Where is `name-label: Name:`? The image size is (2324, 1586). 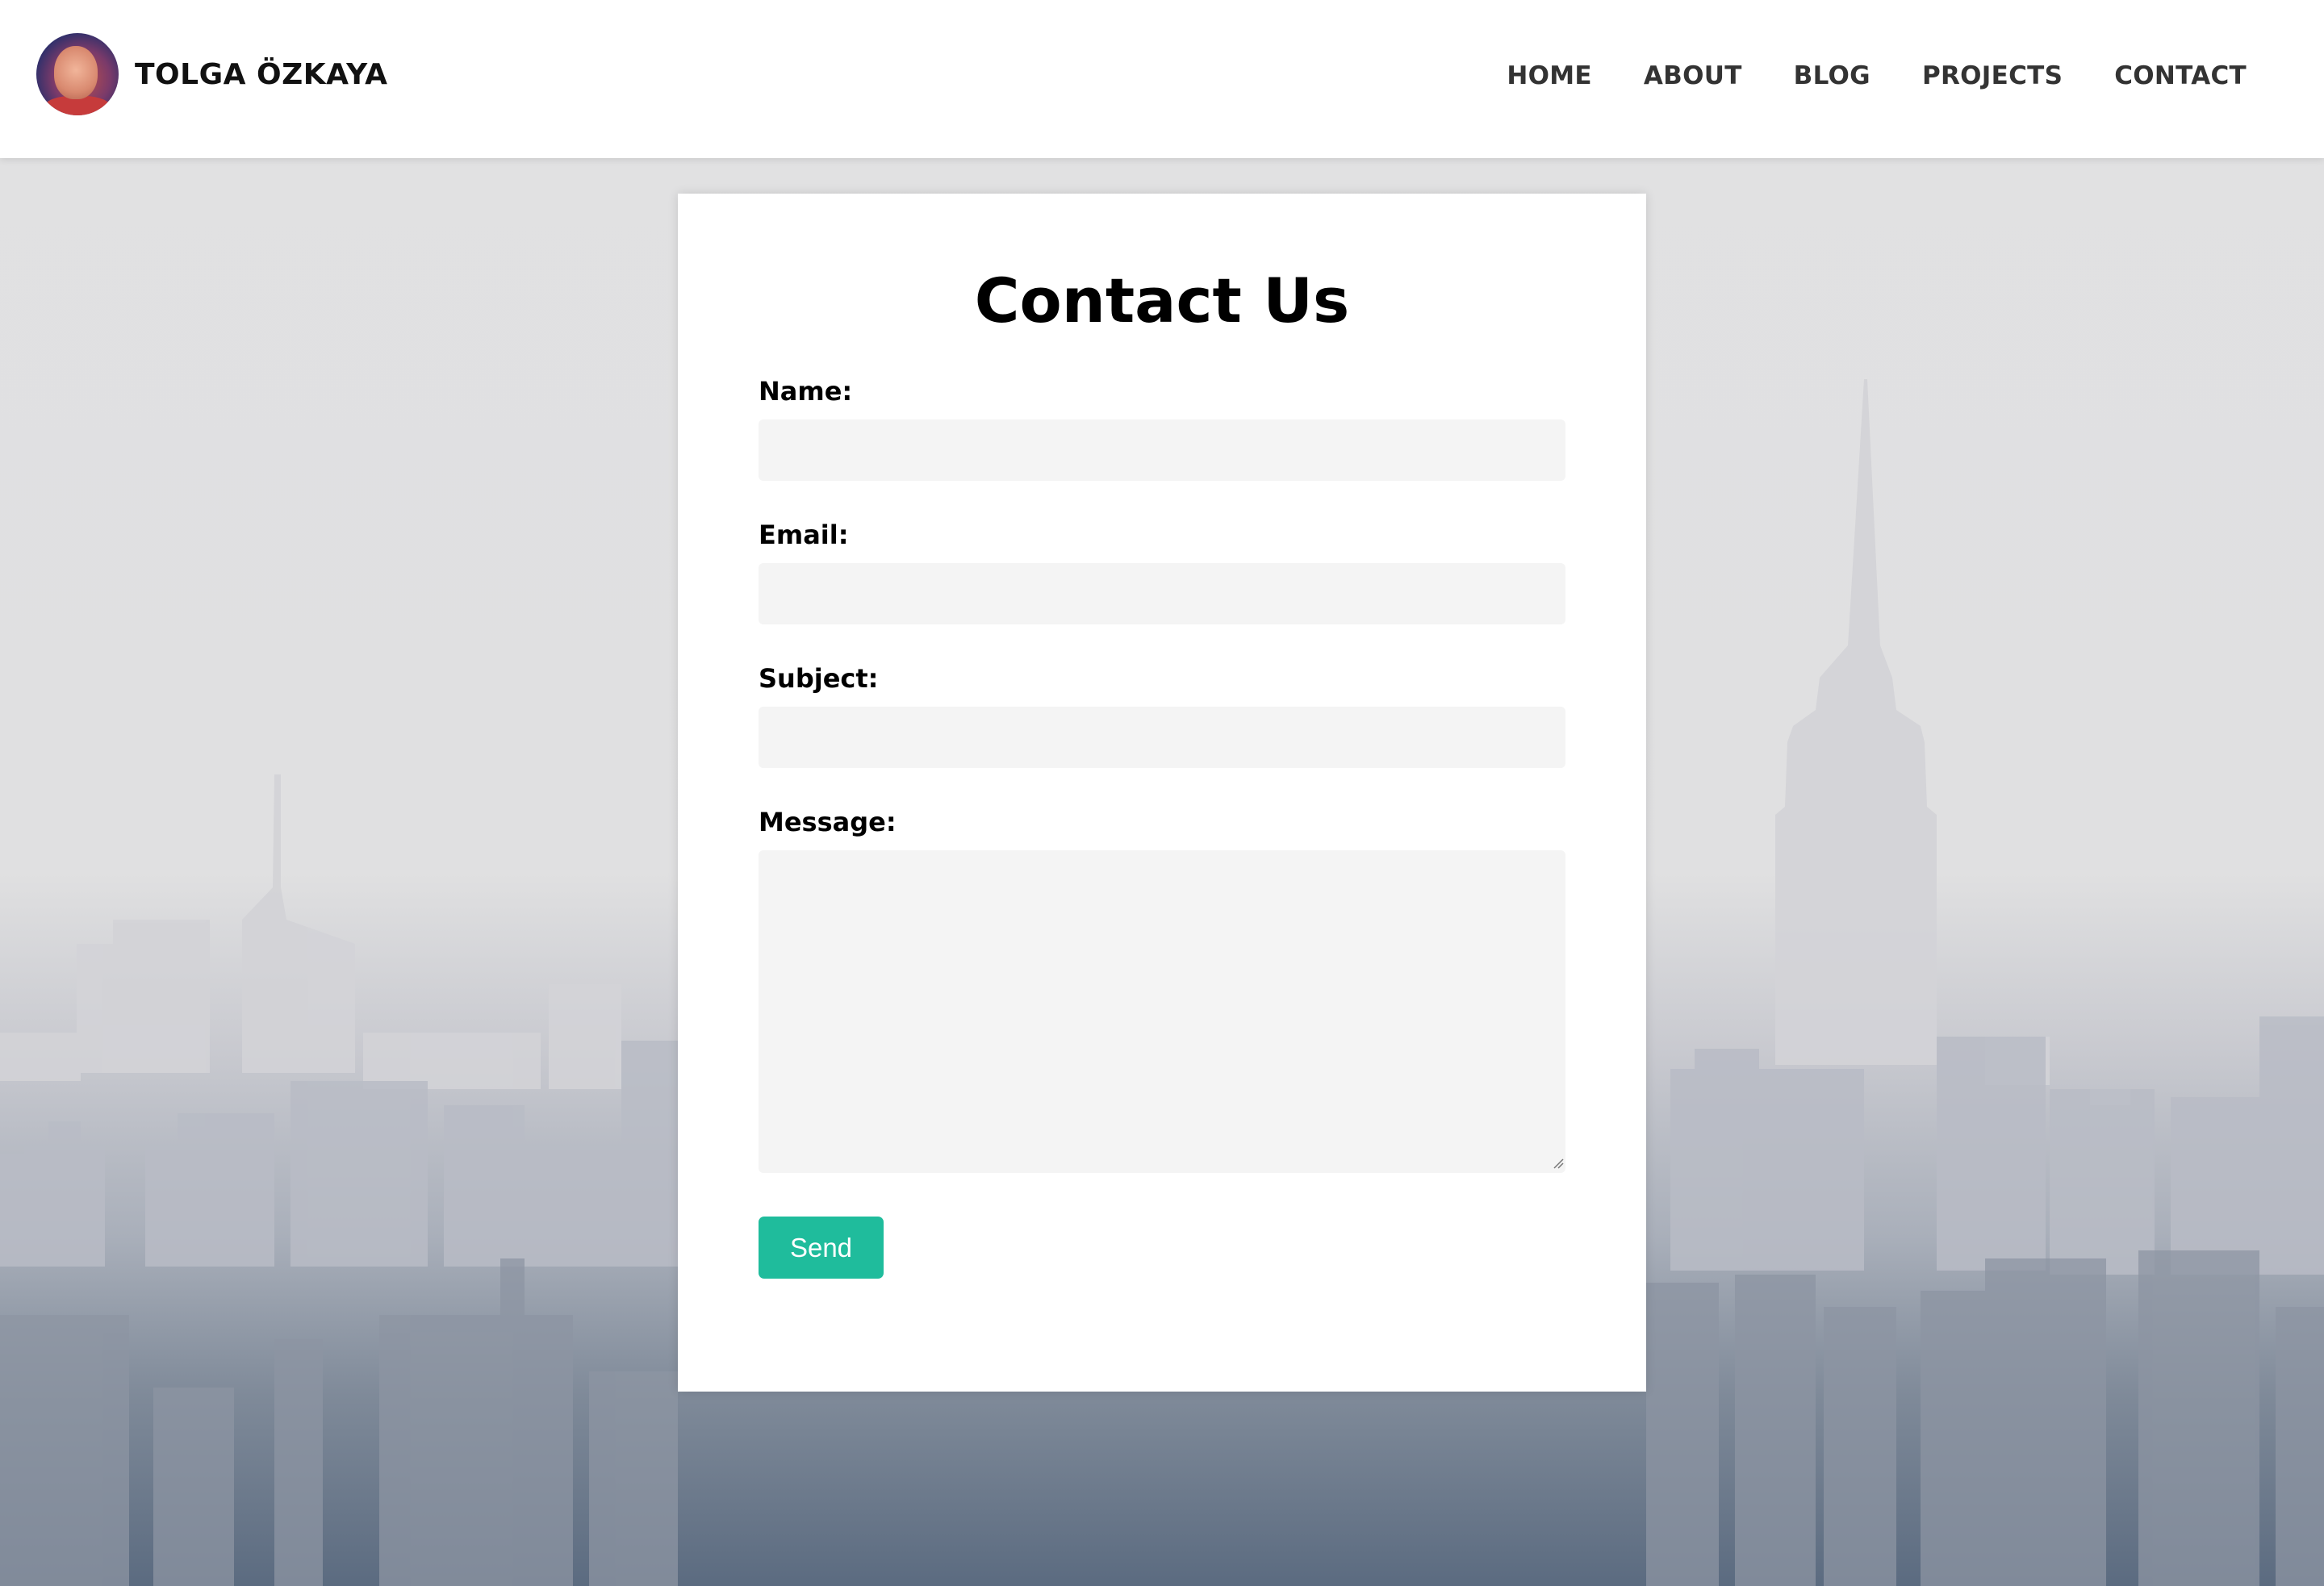
name-label: Name: is located at coordinates (806, 391).